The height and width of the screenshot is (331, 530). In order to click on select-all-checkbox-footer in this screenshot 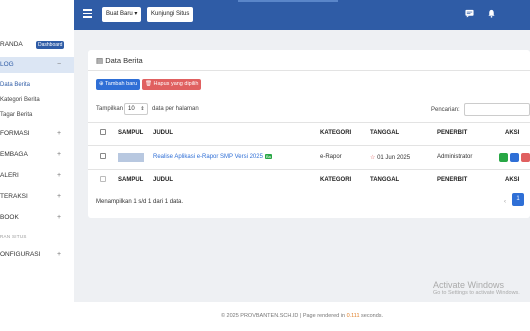, I will do `click(103, 179)`.